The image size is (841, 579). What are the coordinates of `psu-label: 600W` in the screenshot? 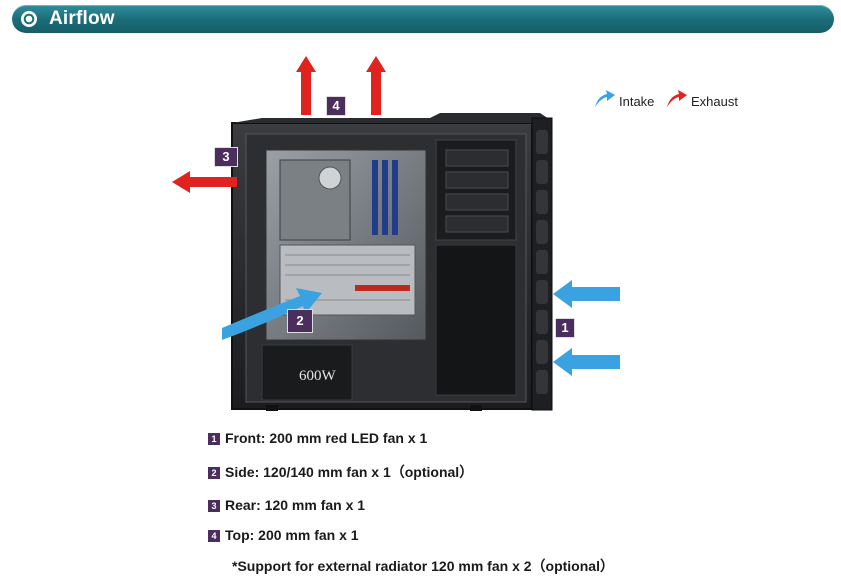 It's located at (317, 376).